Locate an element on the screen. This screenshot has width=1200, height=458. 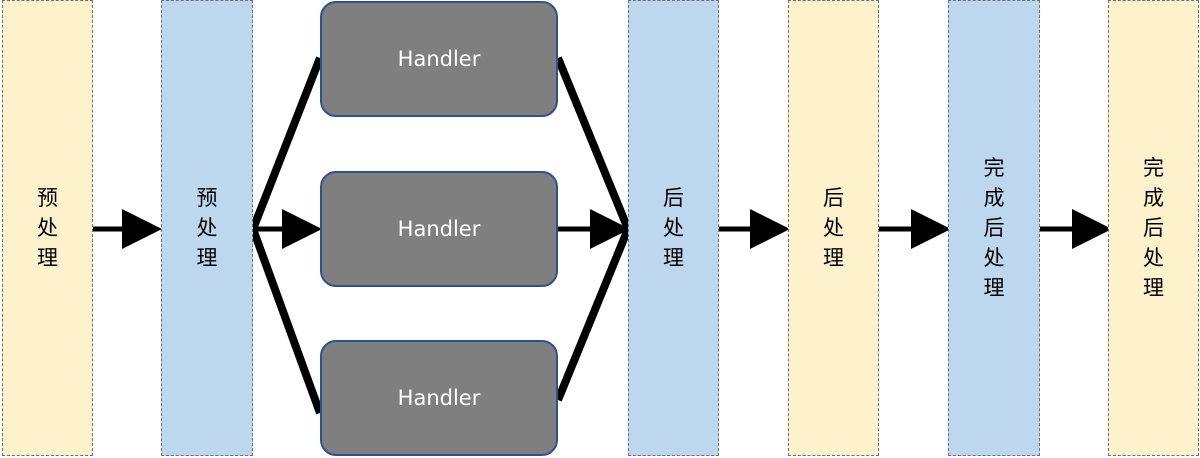
fanin-from-handler-bottom is located at coordinates (593, 314).